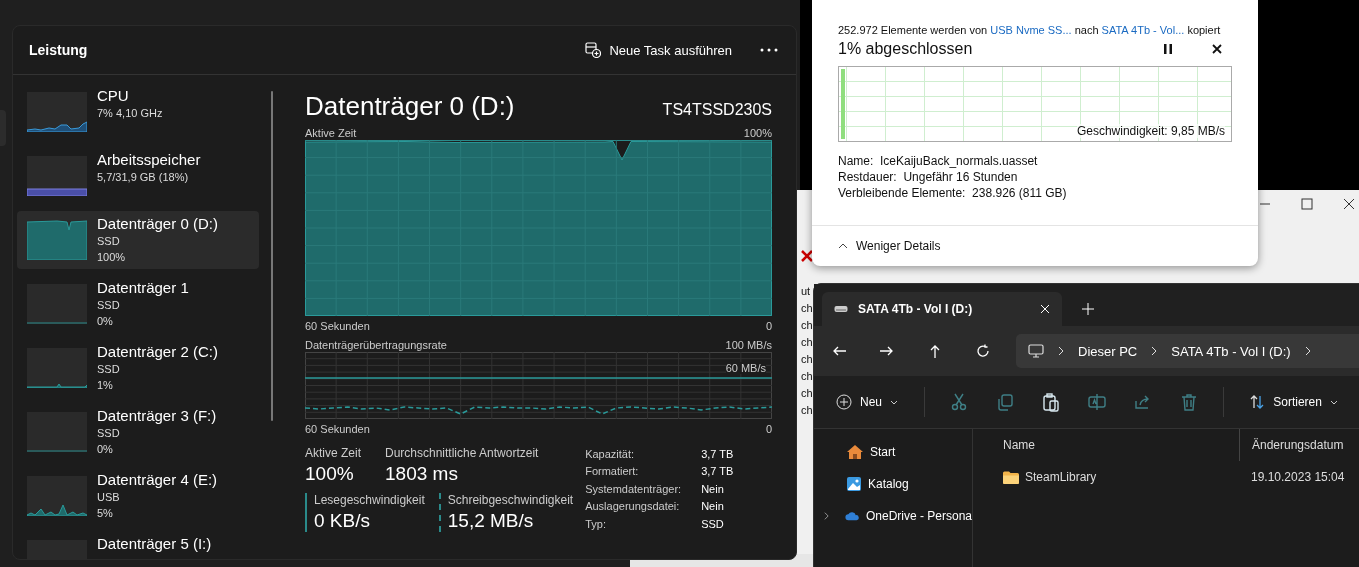 The height and width of the screenshot is (567, 1359). Describe the element at coordinates (1231, 351) in the screenshot. I see `breadcrumb: SATA 4Tb - Vol I (D:)` at that location.